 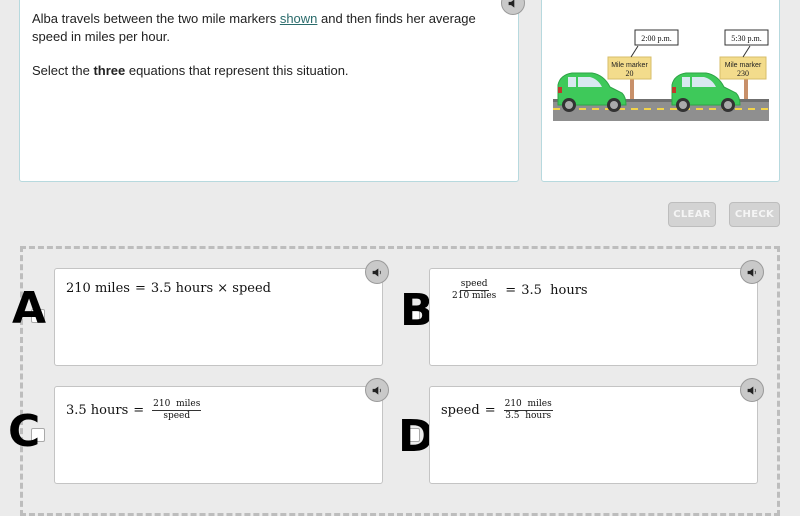 What do you see at coordinates (210, 288) in the screenshot?
I see `option-a-rhs: 3.5 hours × speed` at bounding box center [210, 288].